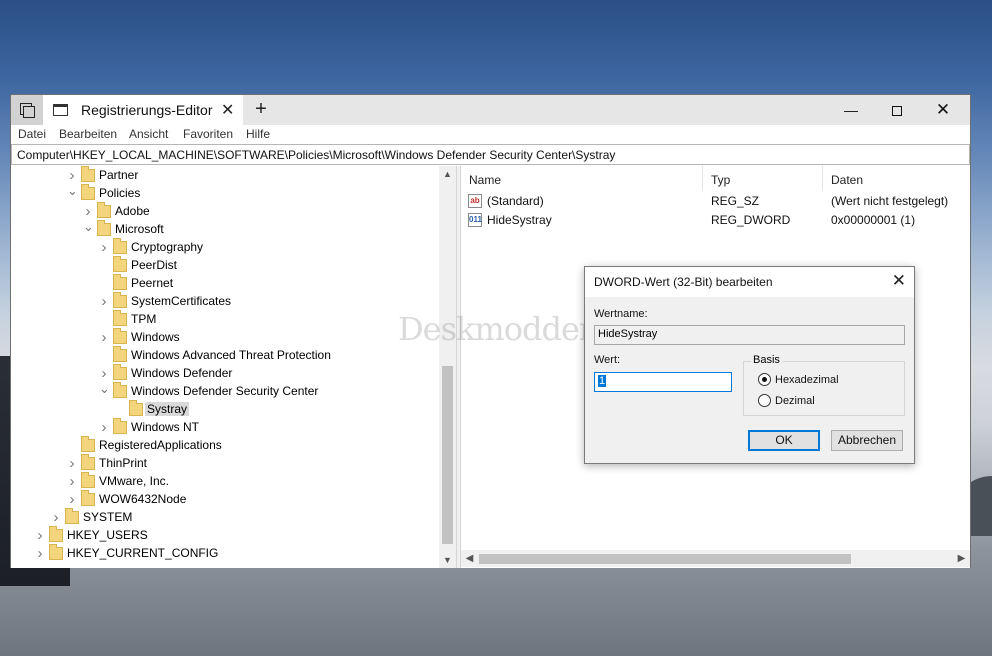 The image size is (992, 656). Describe the element at coordinates (764, 400) in the screenshot. I see `radio-decimal` at that location.